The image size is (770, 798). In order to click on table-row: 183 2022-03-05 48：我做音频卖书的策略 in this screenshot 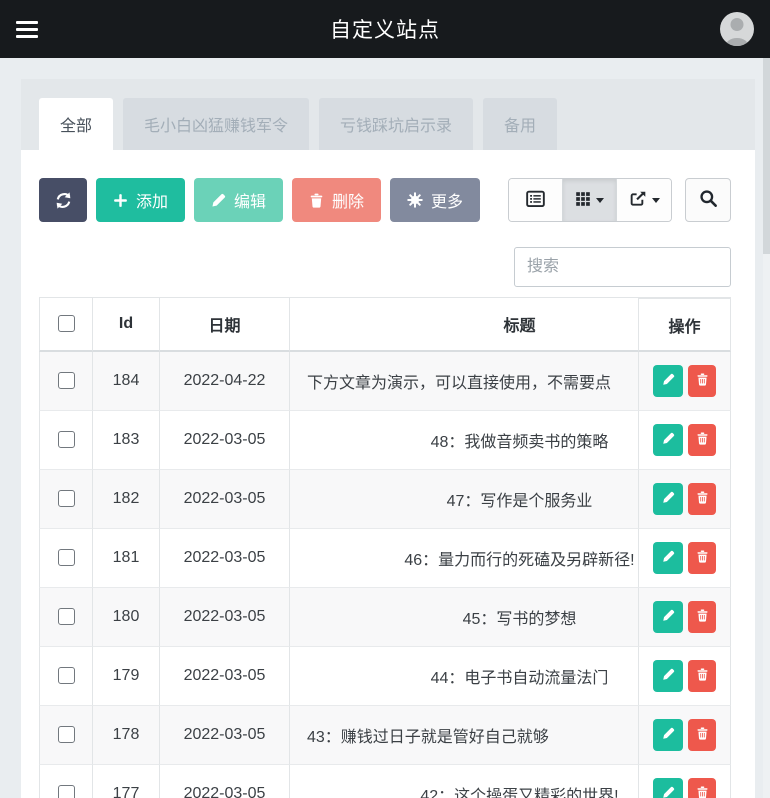, I will do `click(385, 440)`.